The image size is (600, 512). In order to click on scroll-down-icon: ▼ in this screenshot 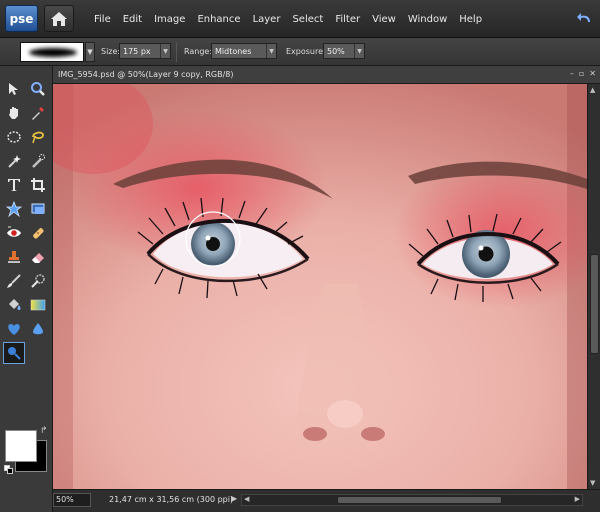, I will do `click(592, 483)`.